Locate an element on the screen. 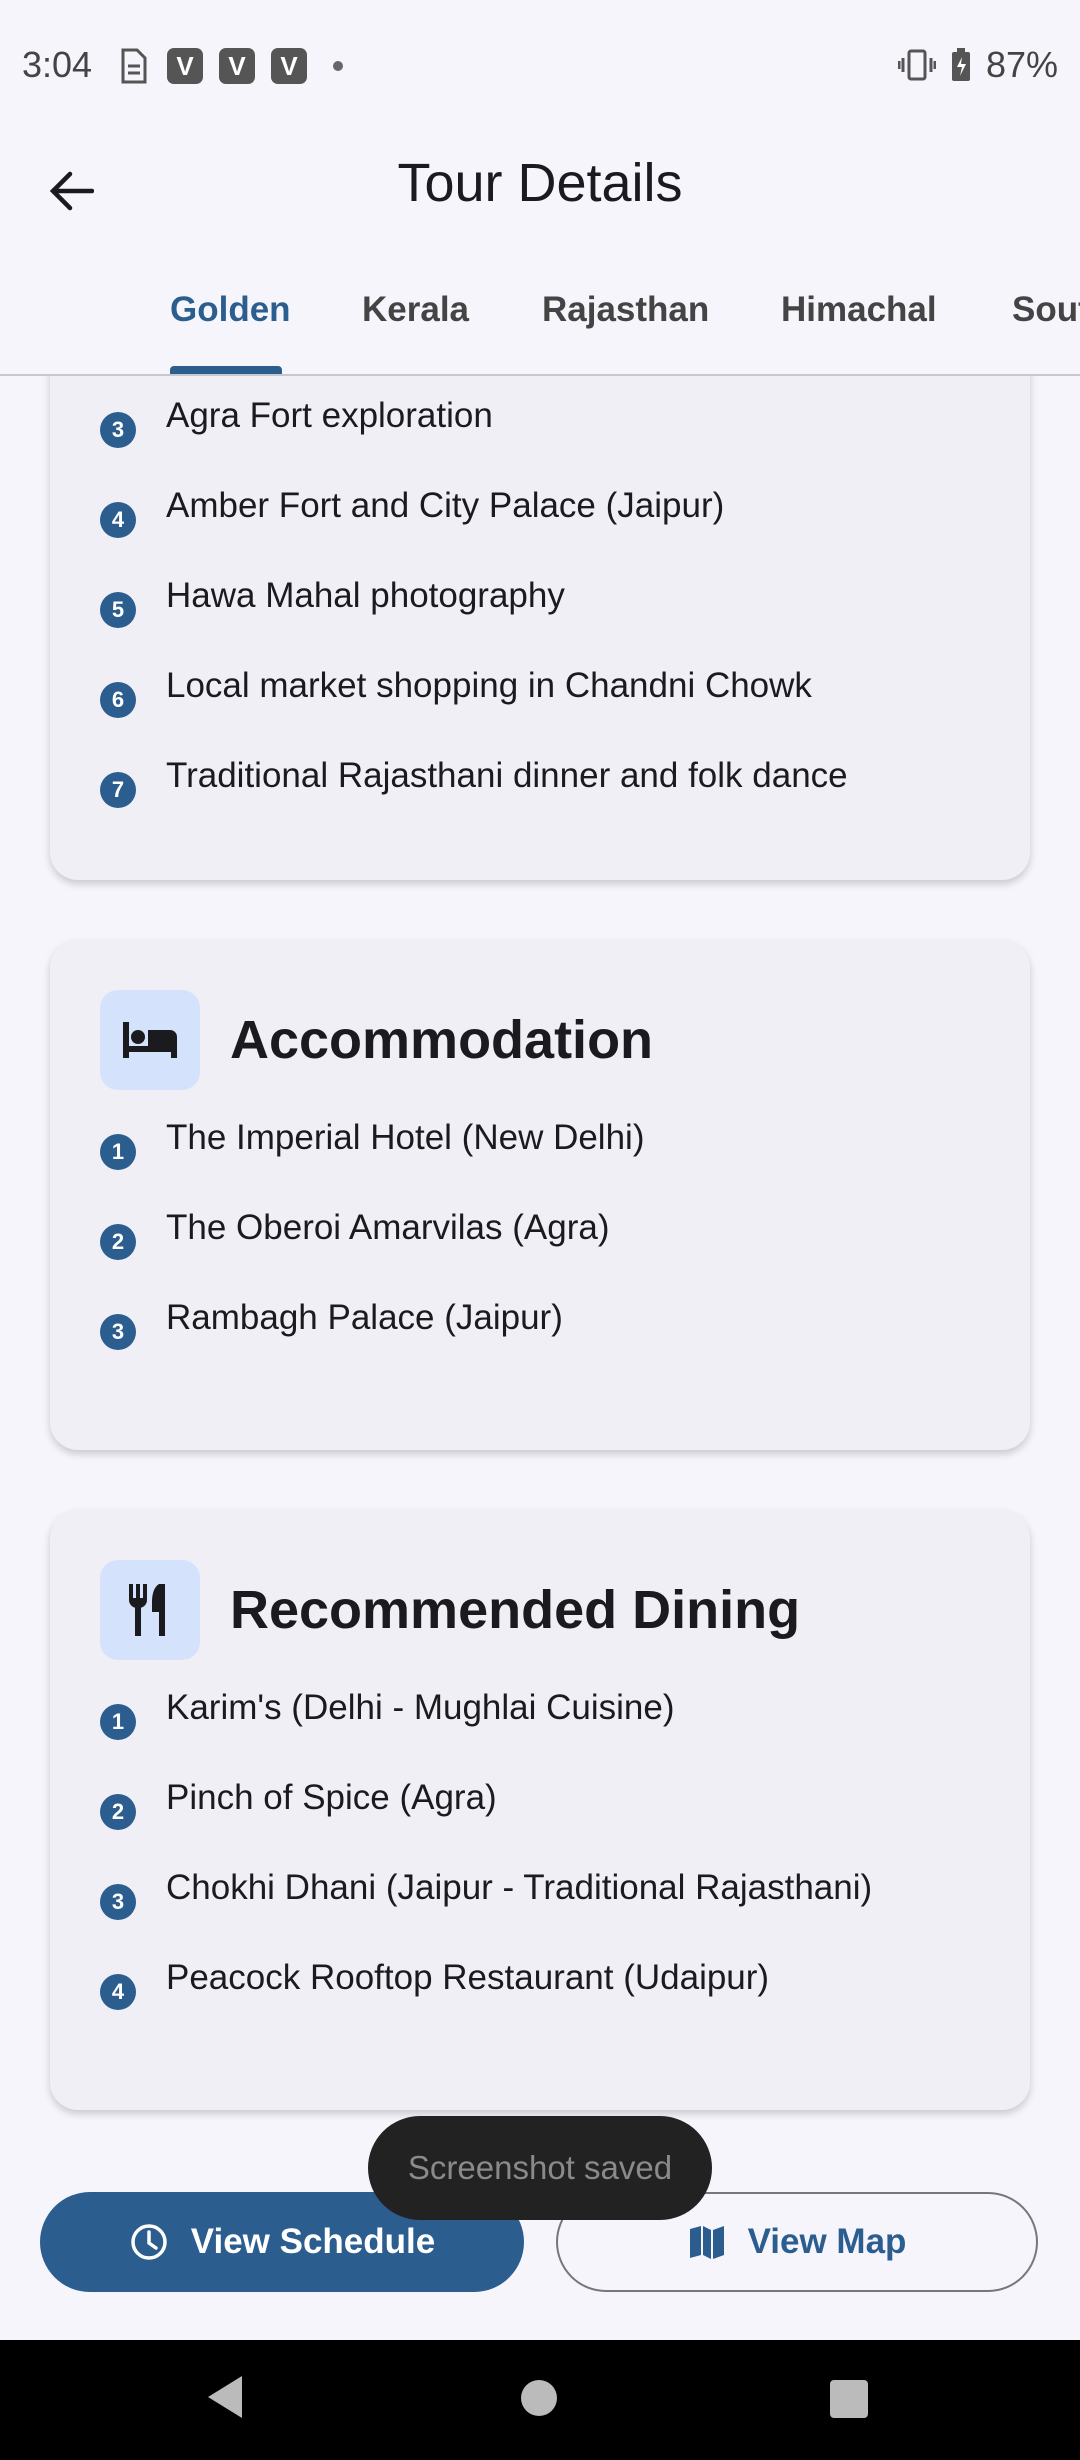 This screenshot has width=1080, height=2460. list-item-text: The Oberoi Amarvilas (Agra) is located at coordinates (388, 1227).